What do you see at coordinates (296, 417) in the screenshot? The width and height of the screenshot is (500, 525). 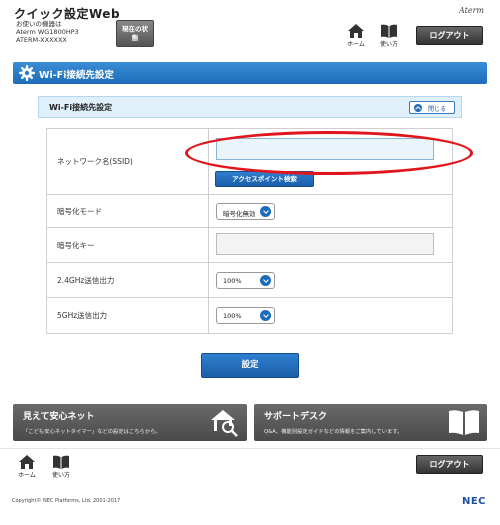 I see `support-desk-title: サポートデスク` at bounding box center [296, 417].